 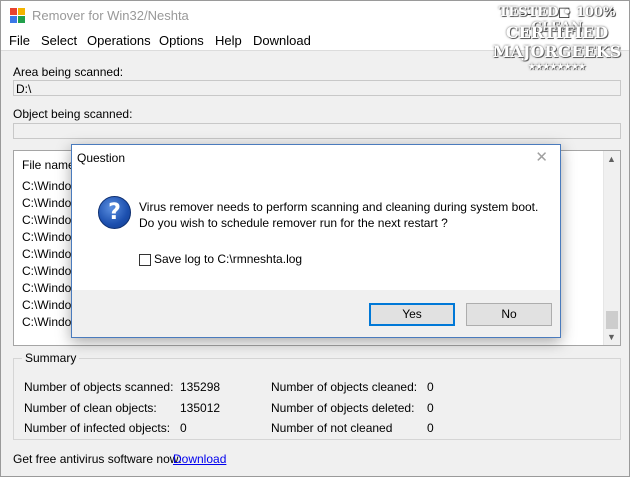 What do you see at coordinates (183, 428) in the screenshot?
I see `infected-objects-value: 0` at bounding box center [183, 428].